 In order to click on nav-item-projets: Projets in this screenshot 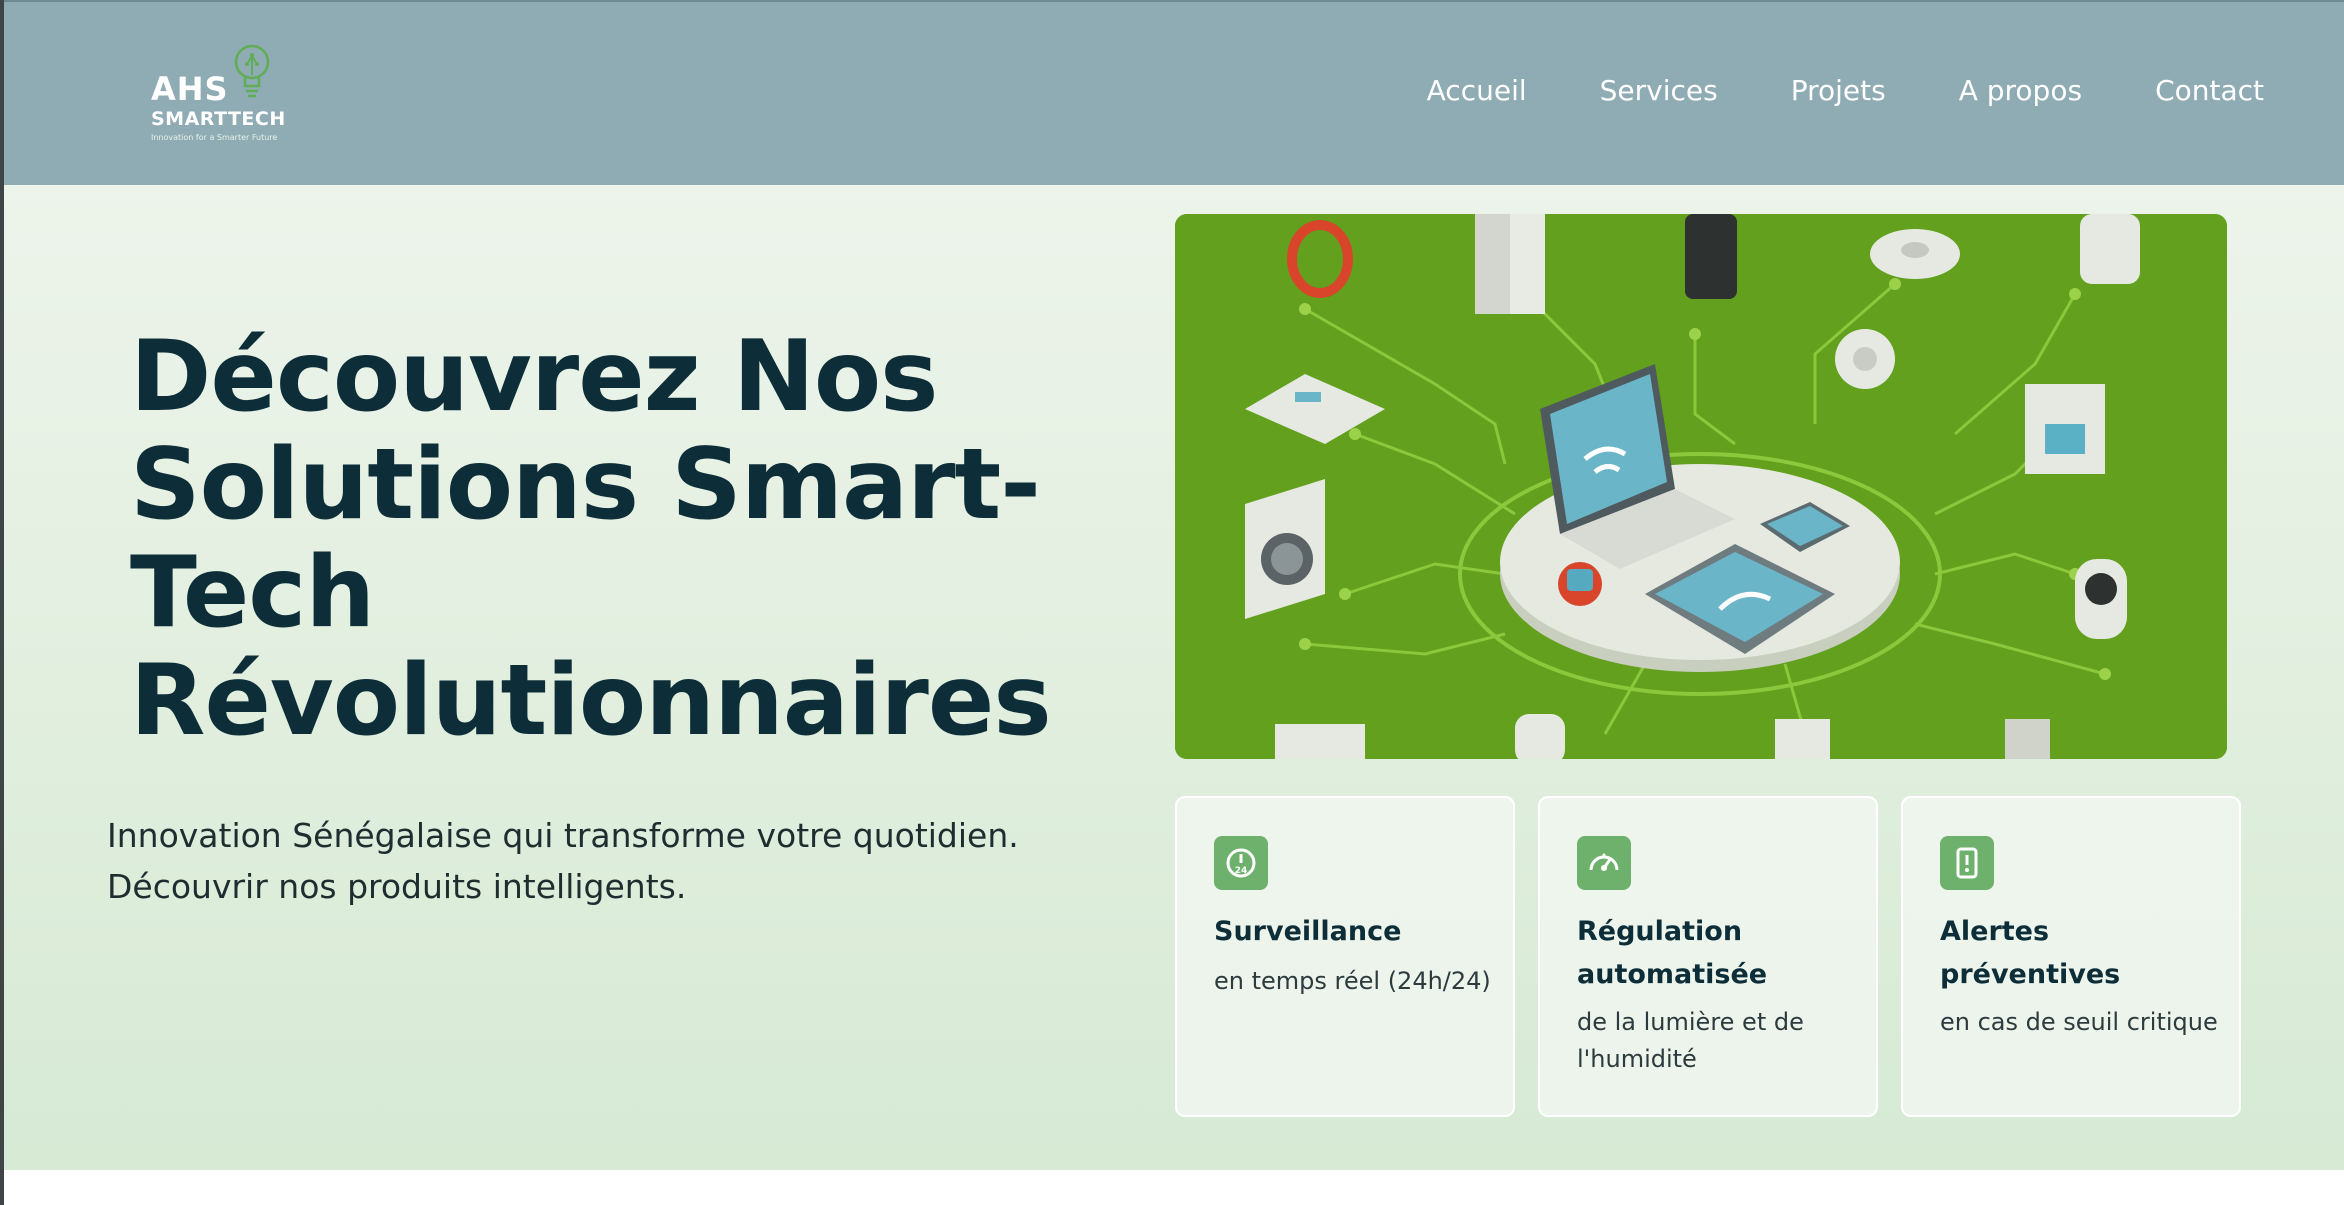, I will do `click(1838, 90)`.